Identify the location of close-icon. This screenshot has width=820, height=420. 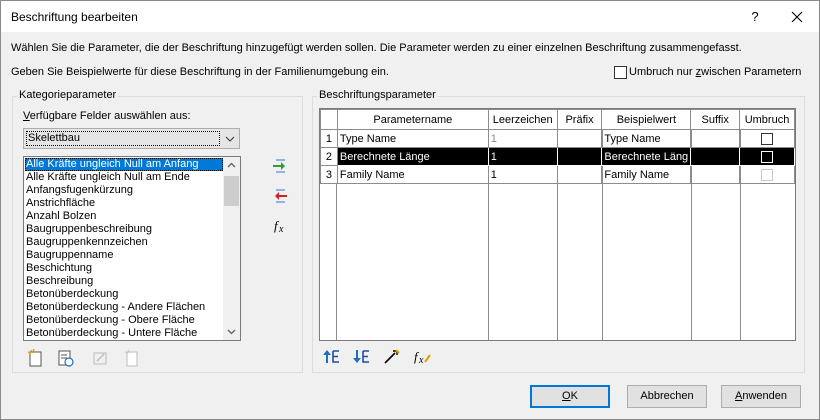
(797, 17).